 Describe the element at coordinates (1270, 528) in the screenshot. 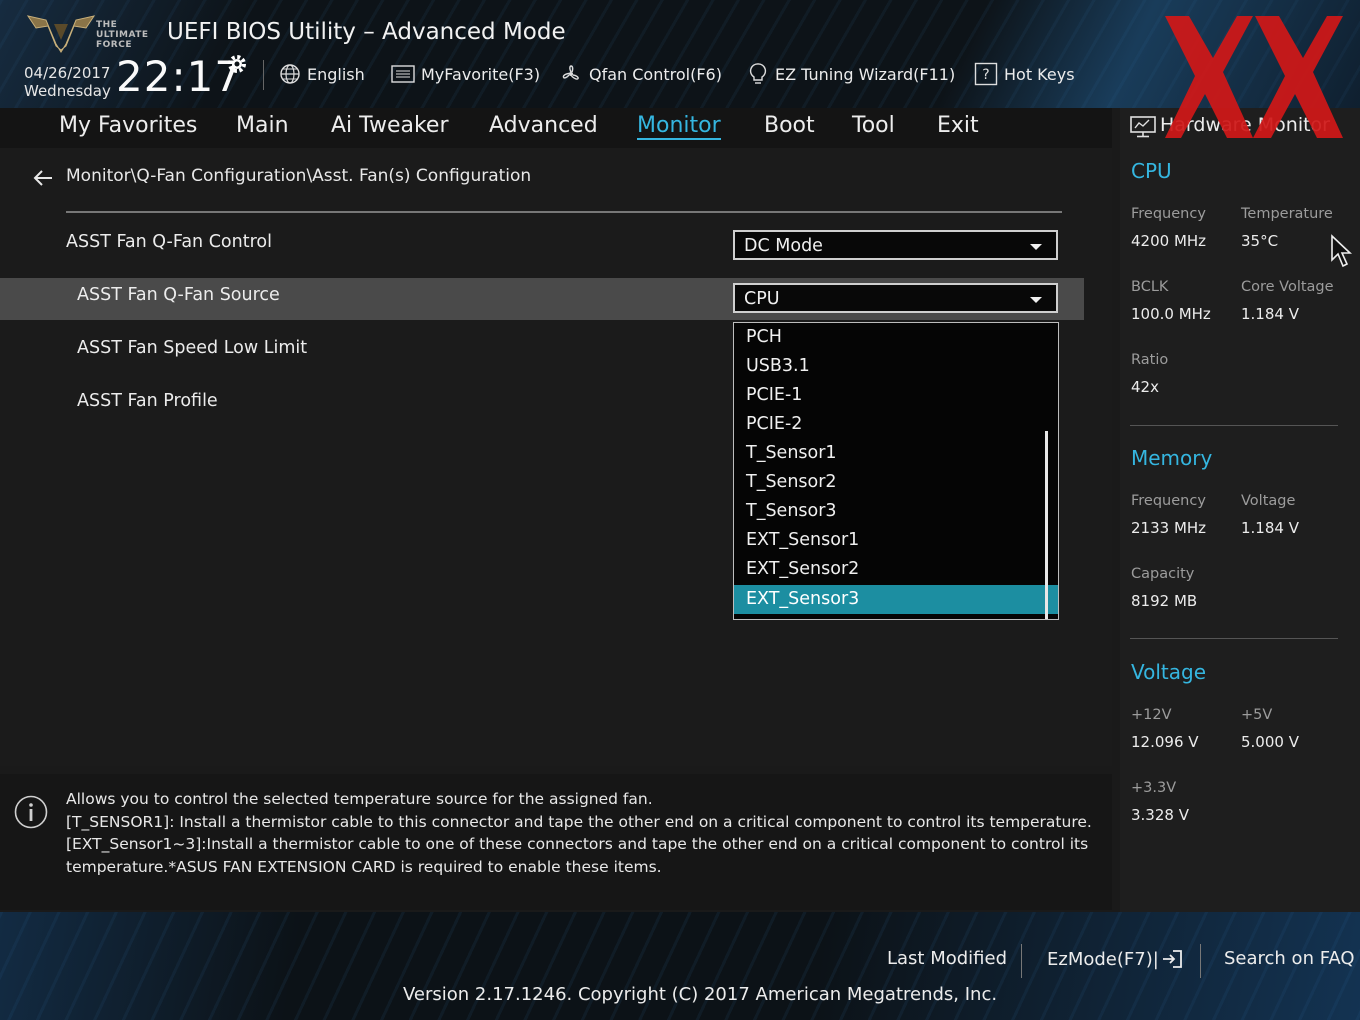

I see `memory-voltage-value: 1.184 V` at that location.